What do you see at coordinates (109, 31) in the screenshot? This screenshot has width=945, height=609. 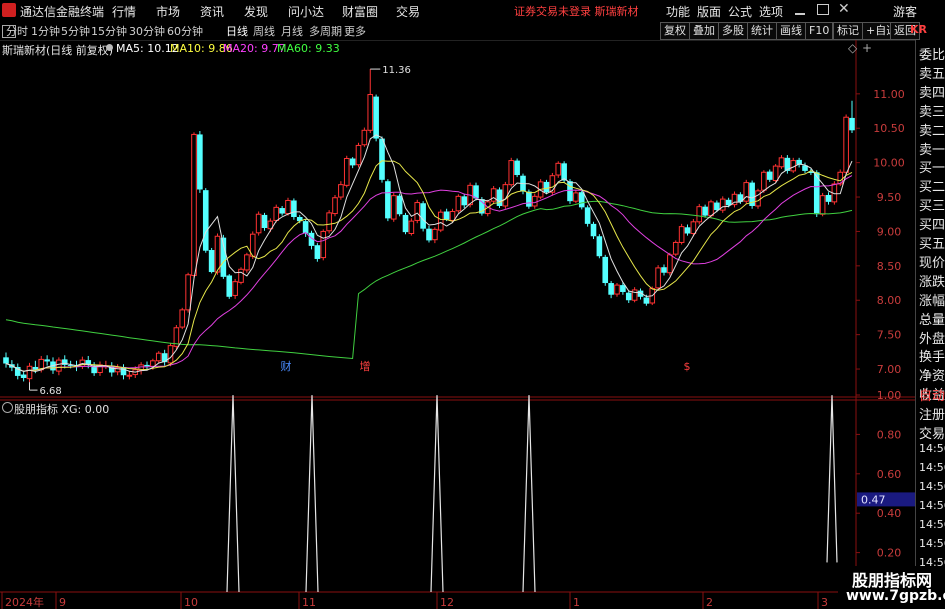 I see `period-tab-3: 15分钟` at bounding box center [109, 31].